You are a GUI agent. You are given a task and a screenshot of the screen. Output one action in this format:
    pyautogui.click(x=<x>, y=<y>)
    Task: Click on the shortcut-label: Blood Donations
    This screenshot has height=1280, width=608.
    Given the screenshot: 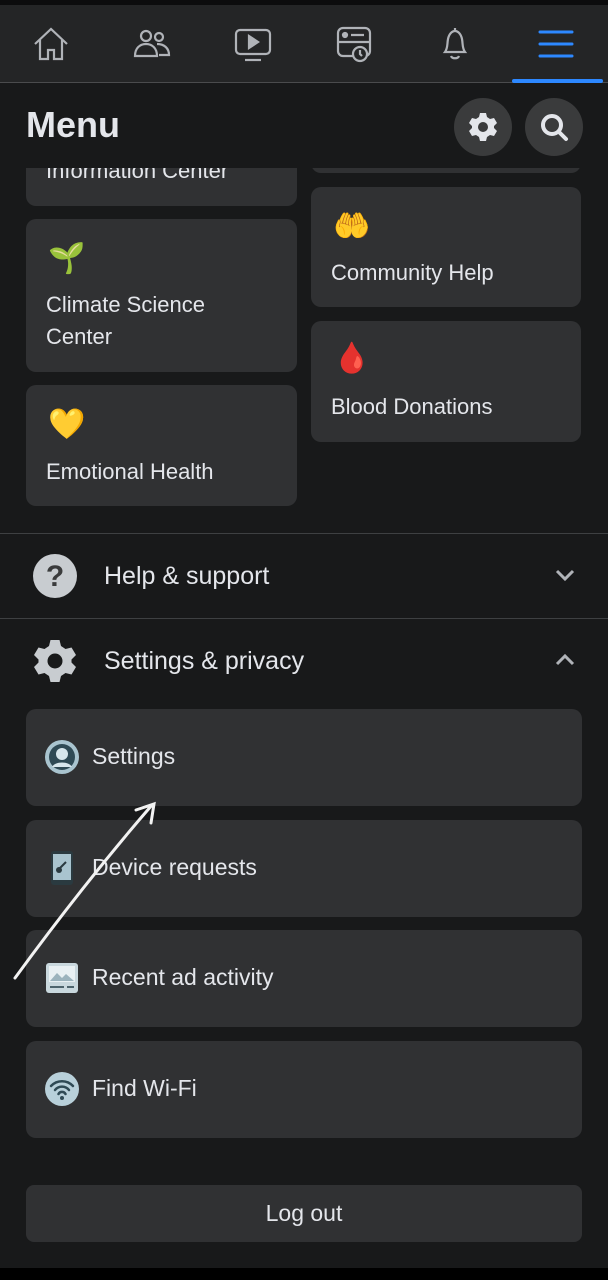 What is the action you would take?
    pyautogui.click(x=412, y=406)
    